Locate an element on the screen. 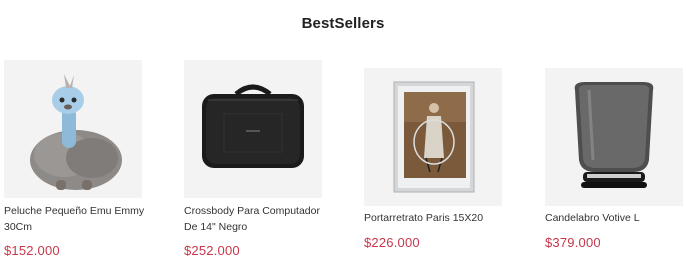 The height and width of the screenshot is (270, 686). product-price: $379.000 is located at coordinates (573, 242).